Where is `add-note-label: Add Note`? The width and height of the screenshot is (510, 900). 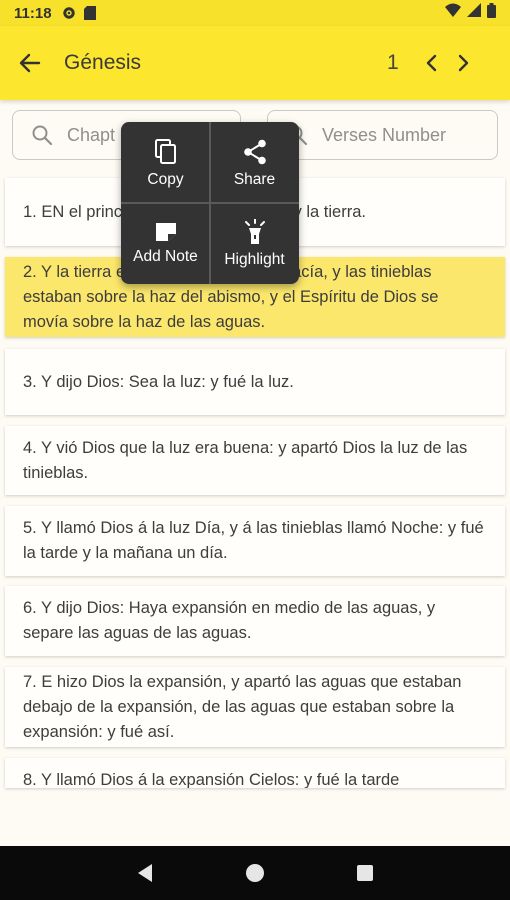 add-note-label: Add Note is located at coordinates (165, 256).